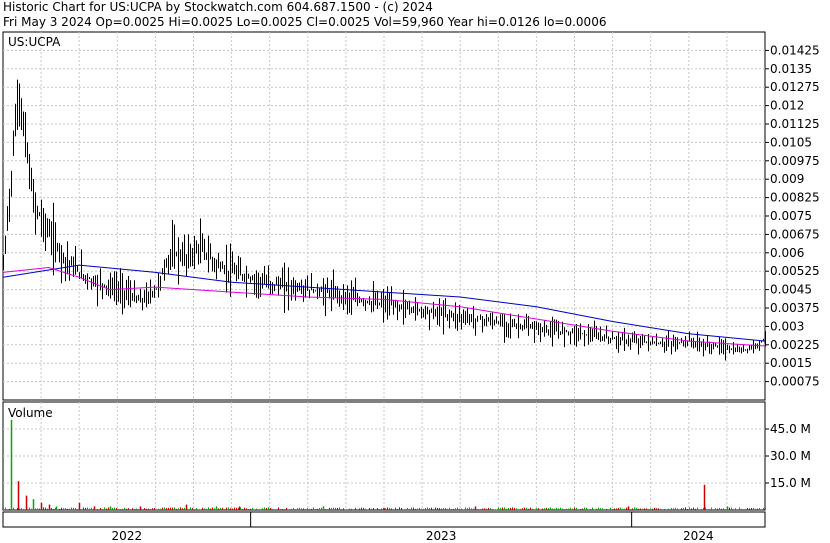  I want to click on price-tick-label: 0.01425, so click(795, 50).